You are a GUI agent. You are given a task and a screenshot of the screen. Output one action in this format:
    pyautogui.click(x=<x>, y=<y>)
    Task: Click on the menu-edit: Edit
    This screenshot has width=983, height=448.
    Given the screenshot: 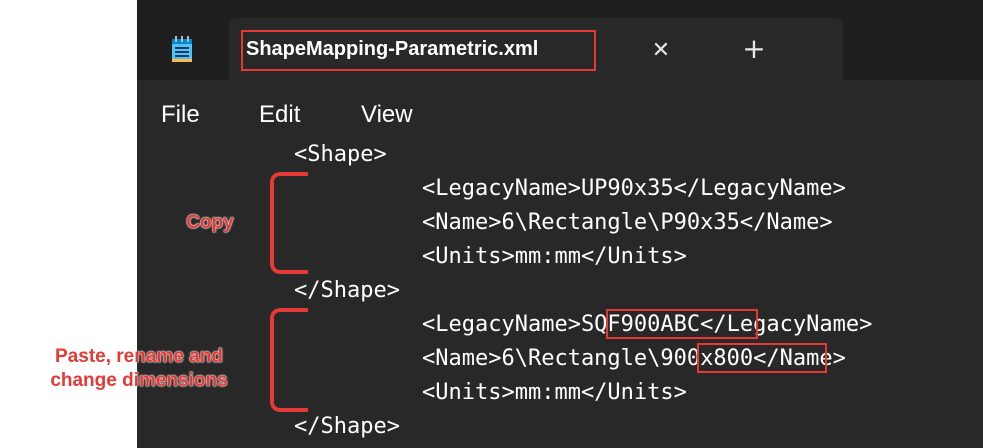 What is the action you would take?
    pyautogui.click(x=279, y=115)
    